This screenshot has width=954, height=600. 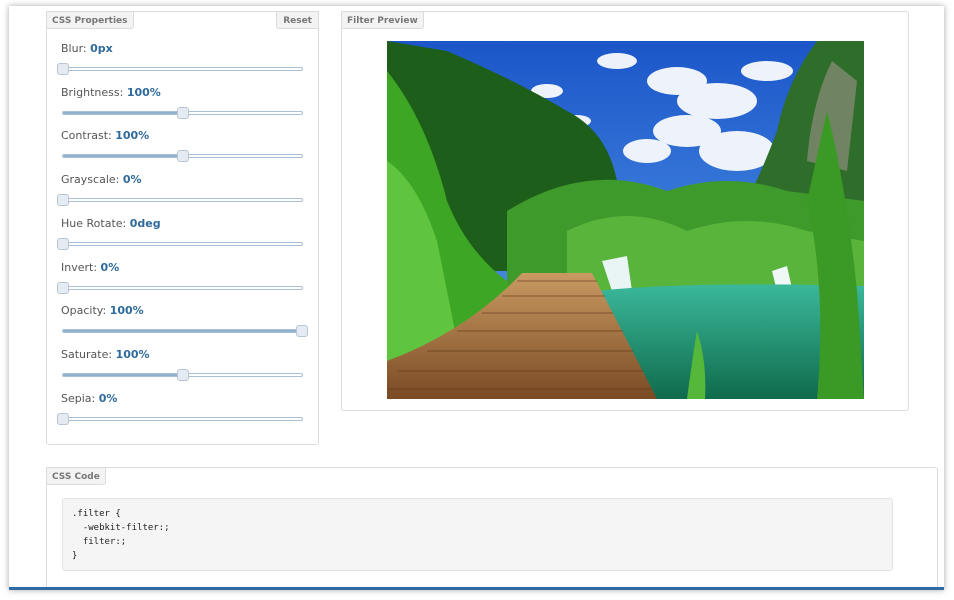 I want to click on property-name: Hue Rotate:, so click(x=94, y=223).